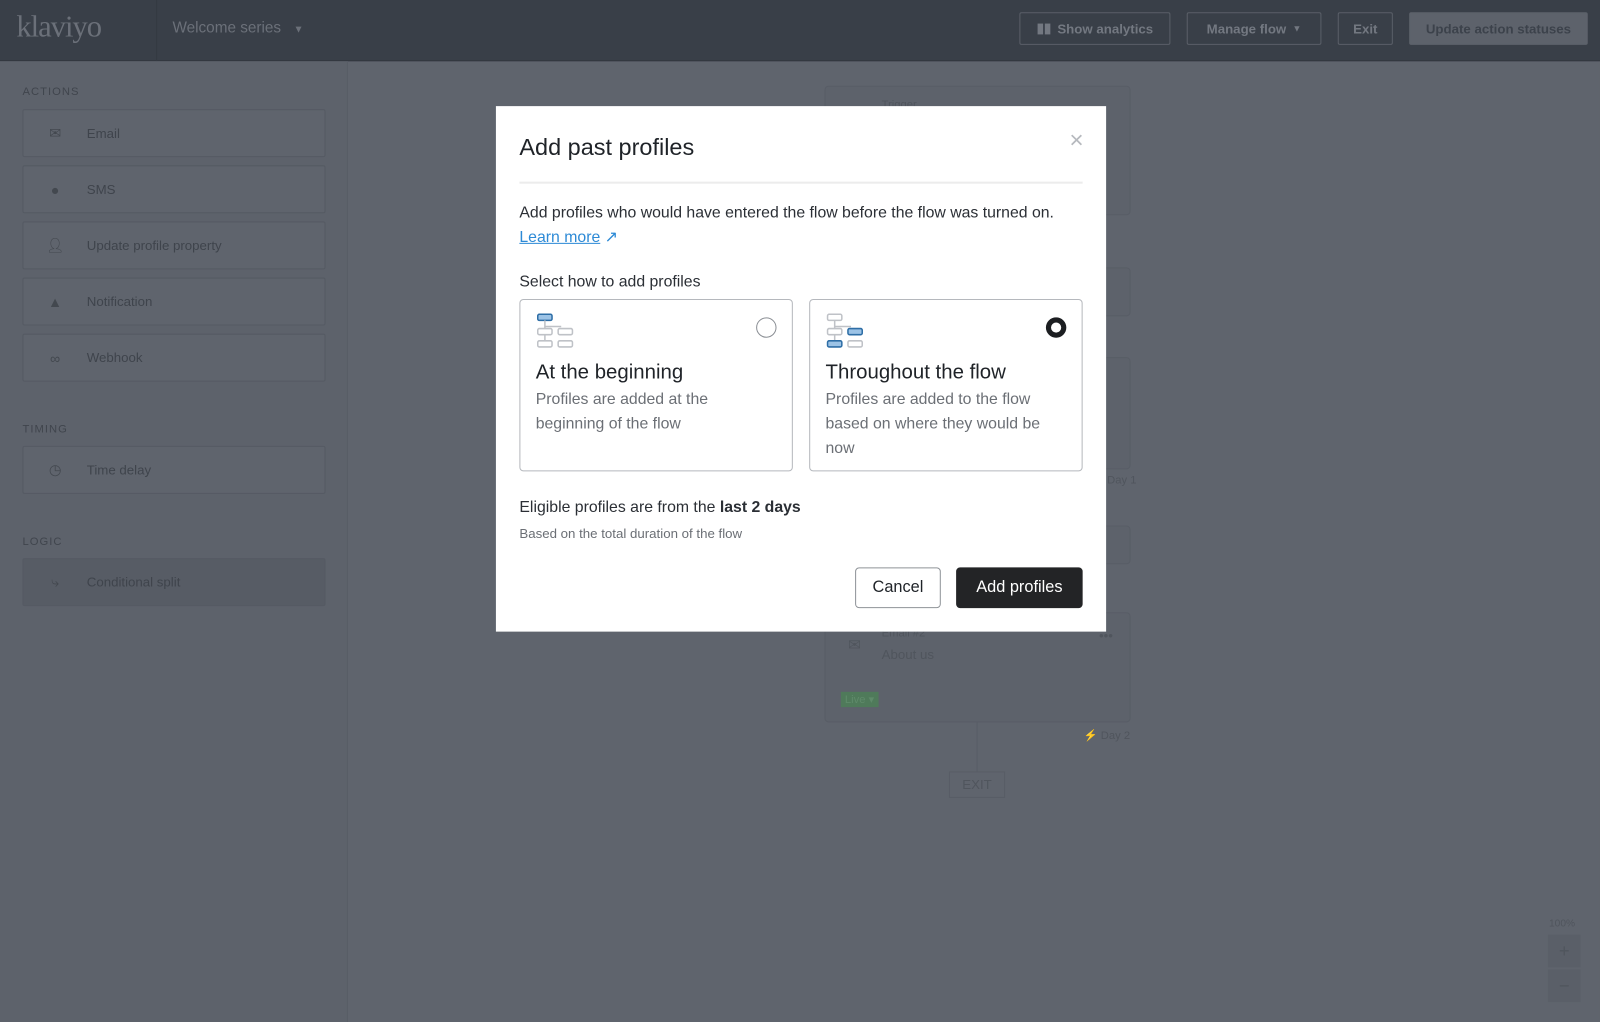 Image resolution: width=1600 pixels, height=1022 pixels. What do you see at coordinates (607, 147) in the screenshot?
I see `modal-title: Add past profiles` at bounding box center [607, 147].